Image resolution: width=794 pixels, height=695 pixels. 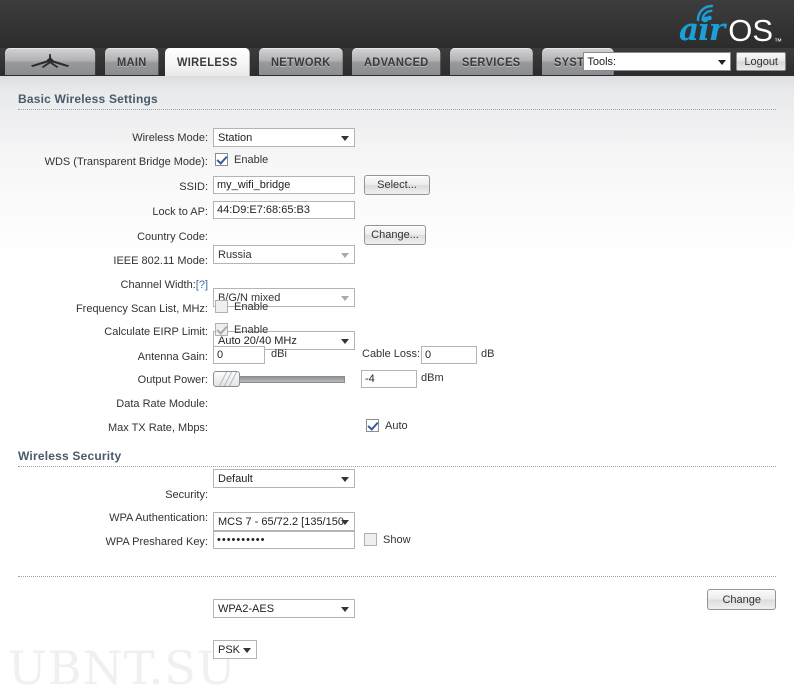 What do you see at coordinates (88, 99) in the screenshot?
I see `section-title-basic: Basic Wireless Settings` at bounding box center [88, 99].